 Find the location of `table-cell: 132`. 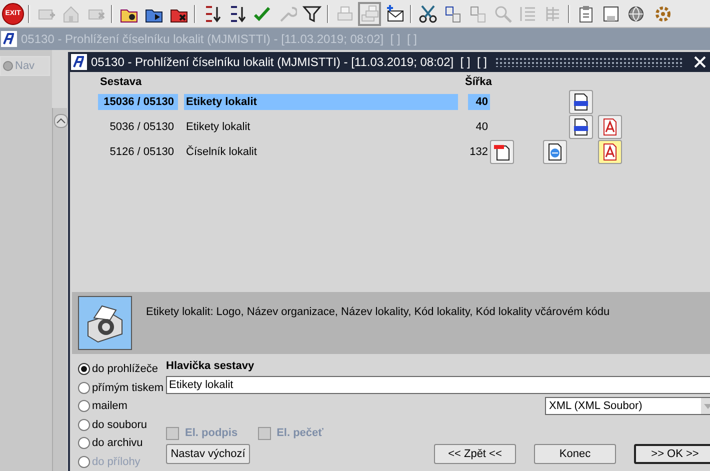

table-cell: 132 is located at coordinates (479, 152).